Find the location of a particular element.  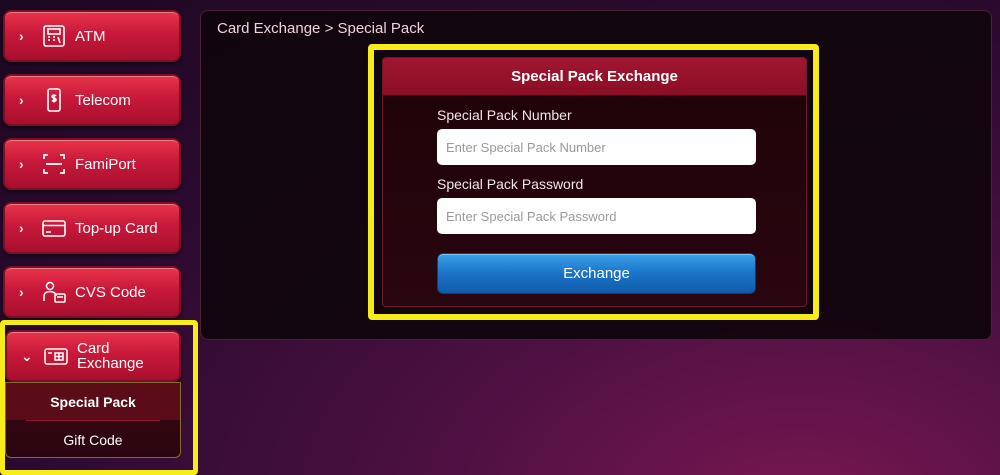

highlight-box-sidebar is located at coordinates (99, 397).